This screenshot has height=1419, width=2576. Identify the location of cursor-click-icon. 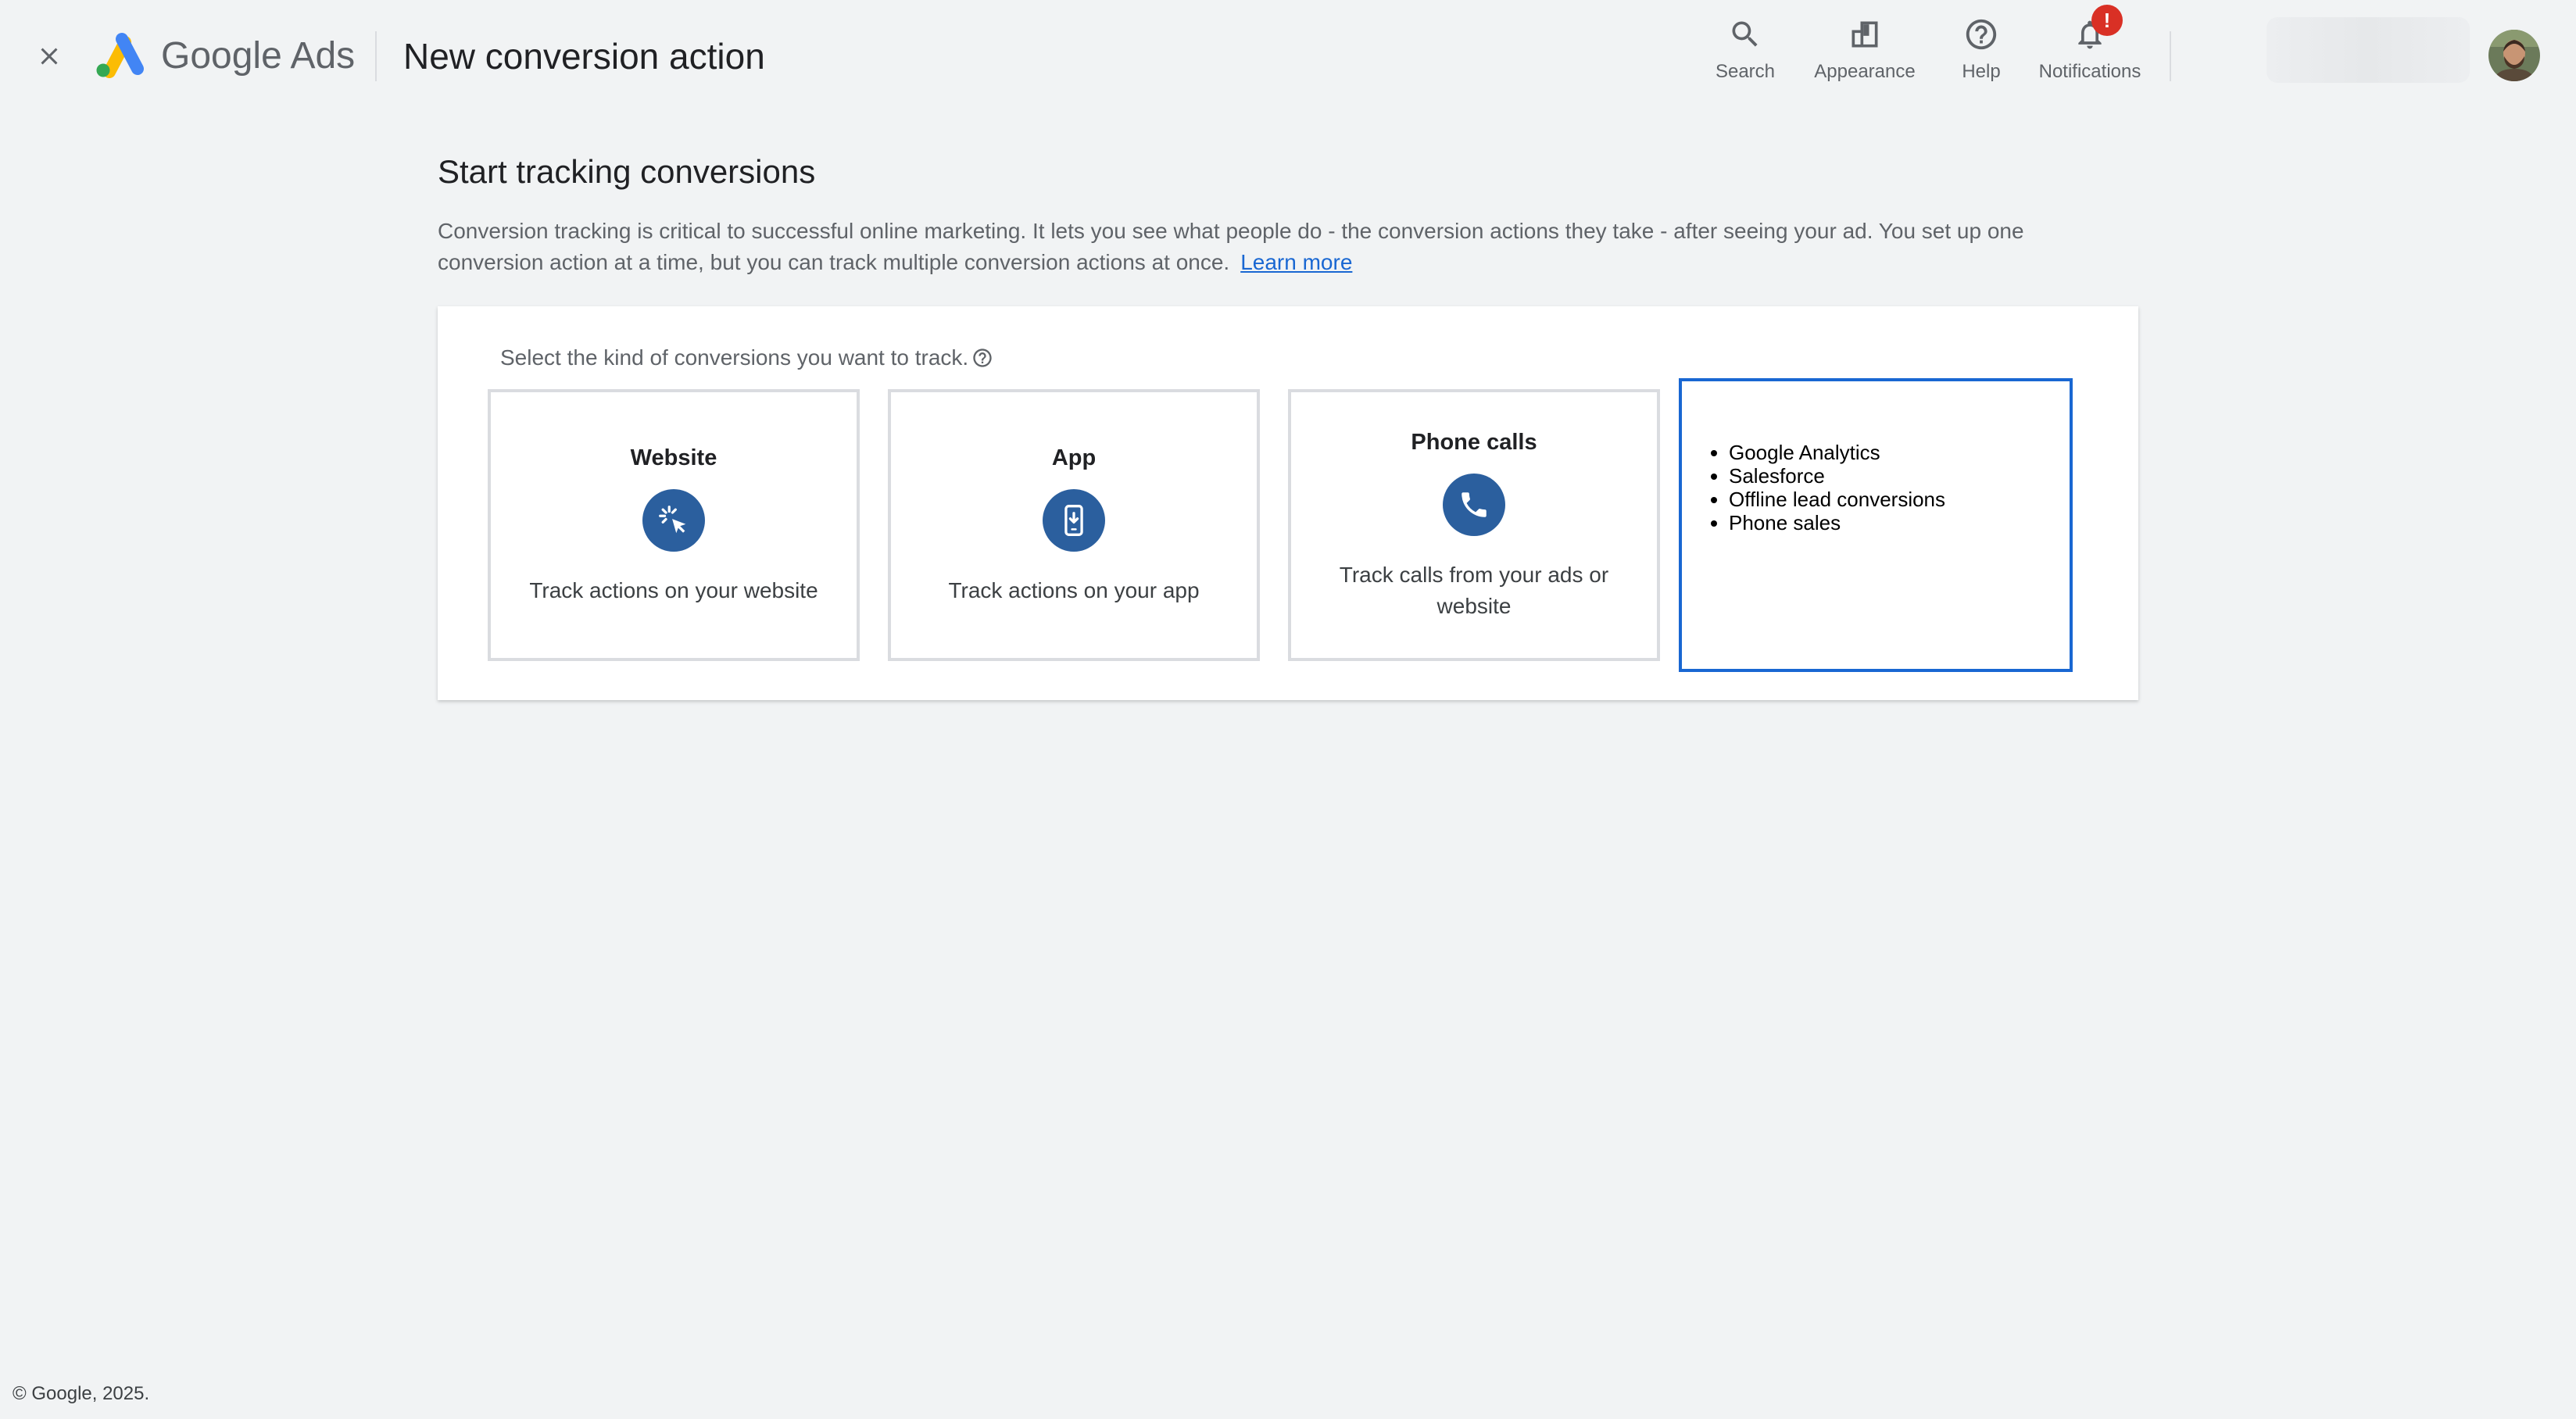
(672, 520).